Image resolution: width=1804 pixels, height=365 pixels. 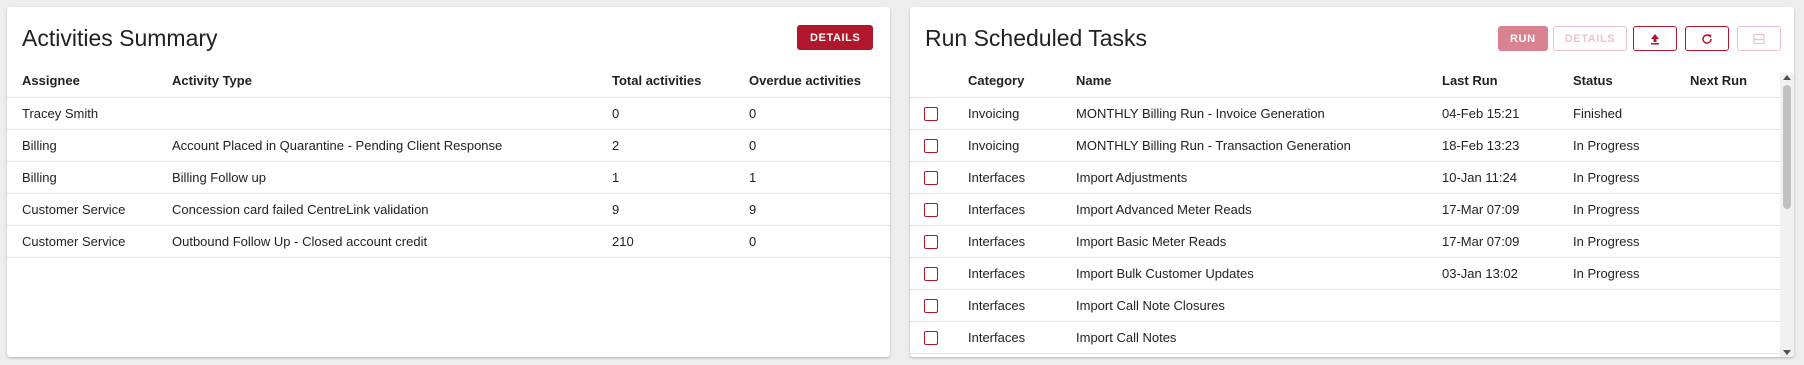 What do you see at coordinates (392, 81) in the screenshot?
I see `column-header-activity-type: Activity Type` at bounding box center [392, 81].